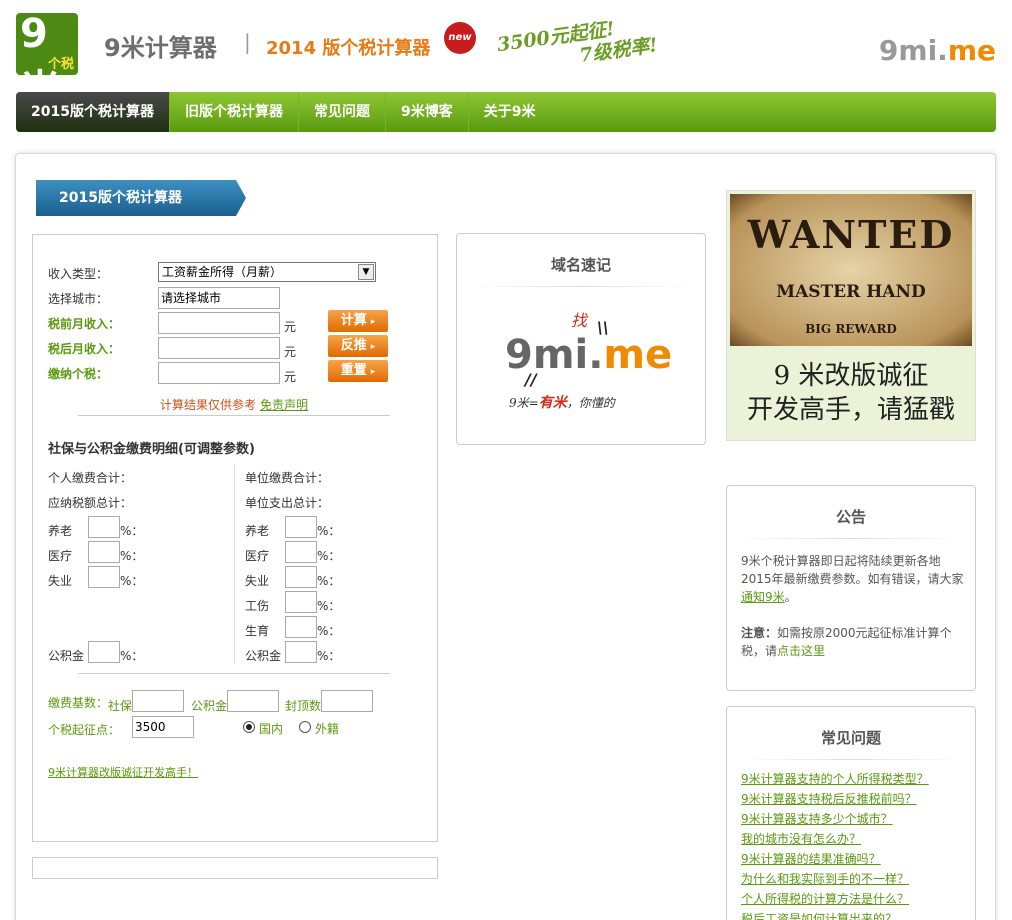 Image resolution: width=1012 pixels, height=920 pixels. What do you see at coordinates (84, 324) in the screenshot?
I see `pre-tax-label: 税前月收入：` at bounding box center [84, 324].